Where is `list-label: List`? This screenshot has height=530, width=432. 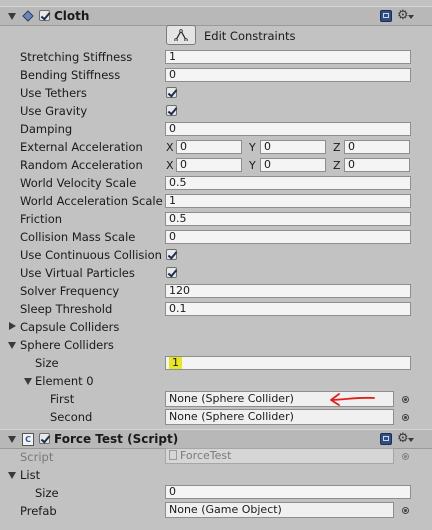
list-label: List is located at coordinates (30, 475).